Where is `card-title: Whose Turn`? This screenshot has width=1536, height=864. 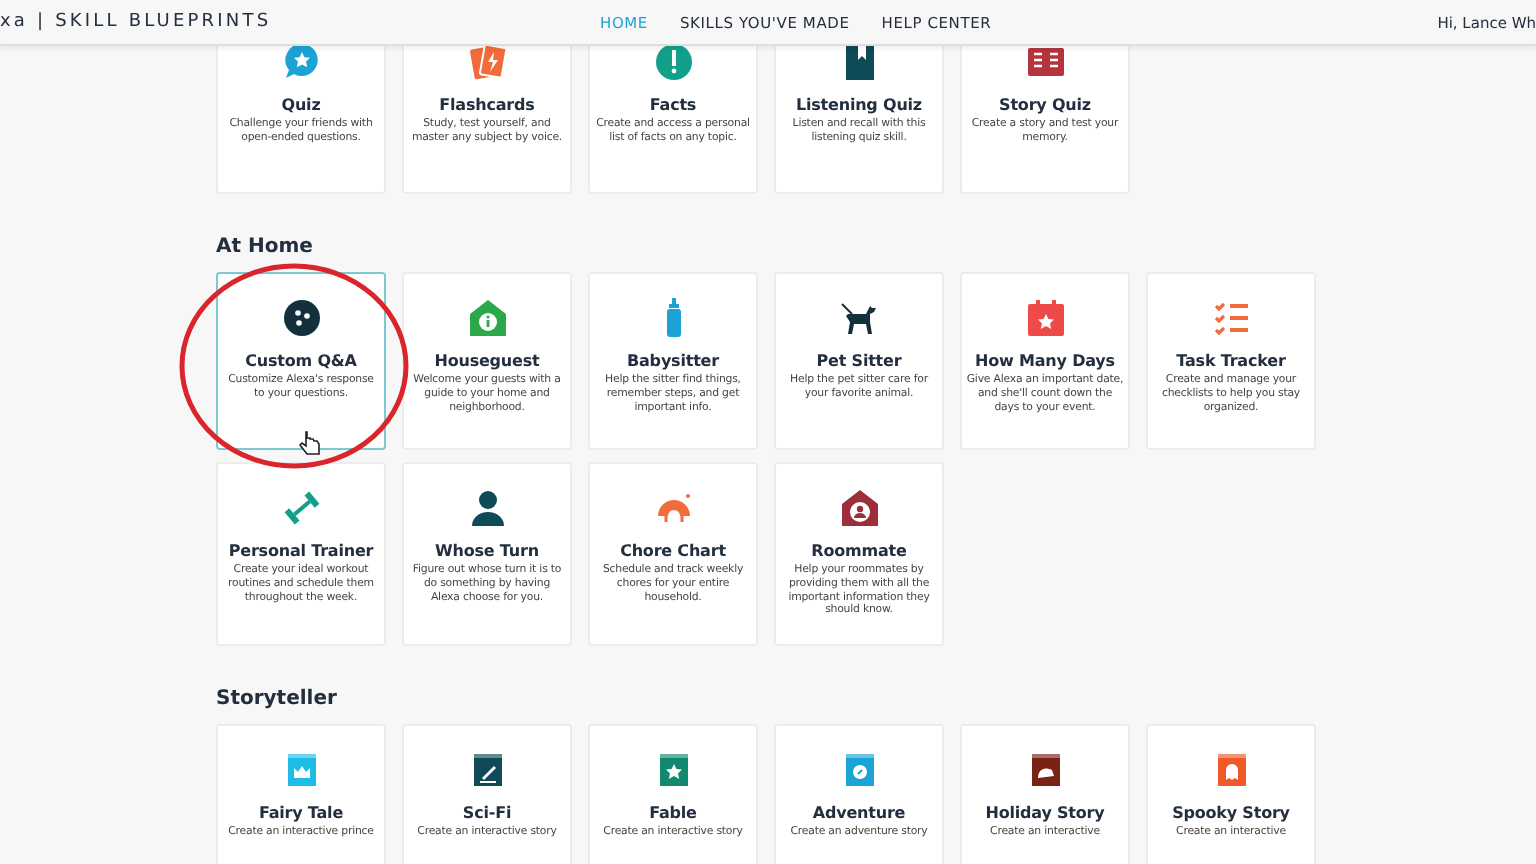
card-title: Whose Turn is located at coordinates (487, 551).